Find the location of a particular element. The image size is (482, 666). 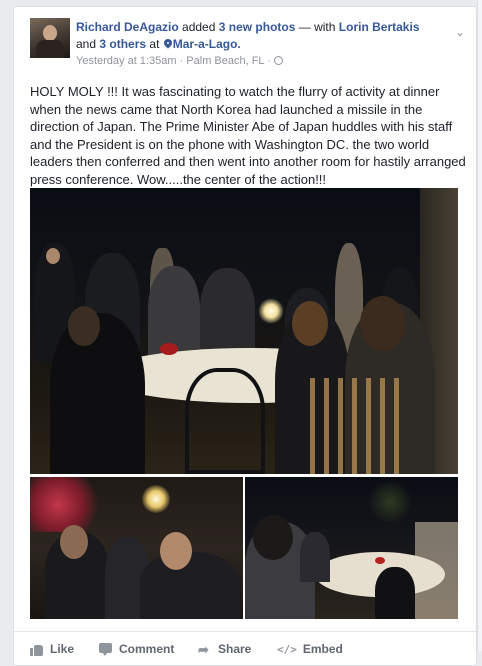

tagged-person-link: Lorin Bertakis is located at coordinates (379, 27).